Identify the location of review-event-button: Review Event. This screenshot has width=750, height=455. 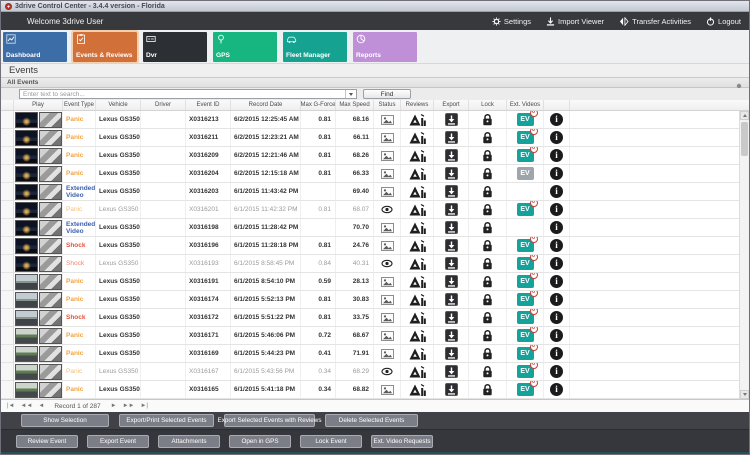
(47, 441).